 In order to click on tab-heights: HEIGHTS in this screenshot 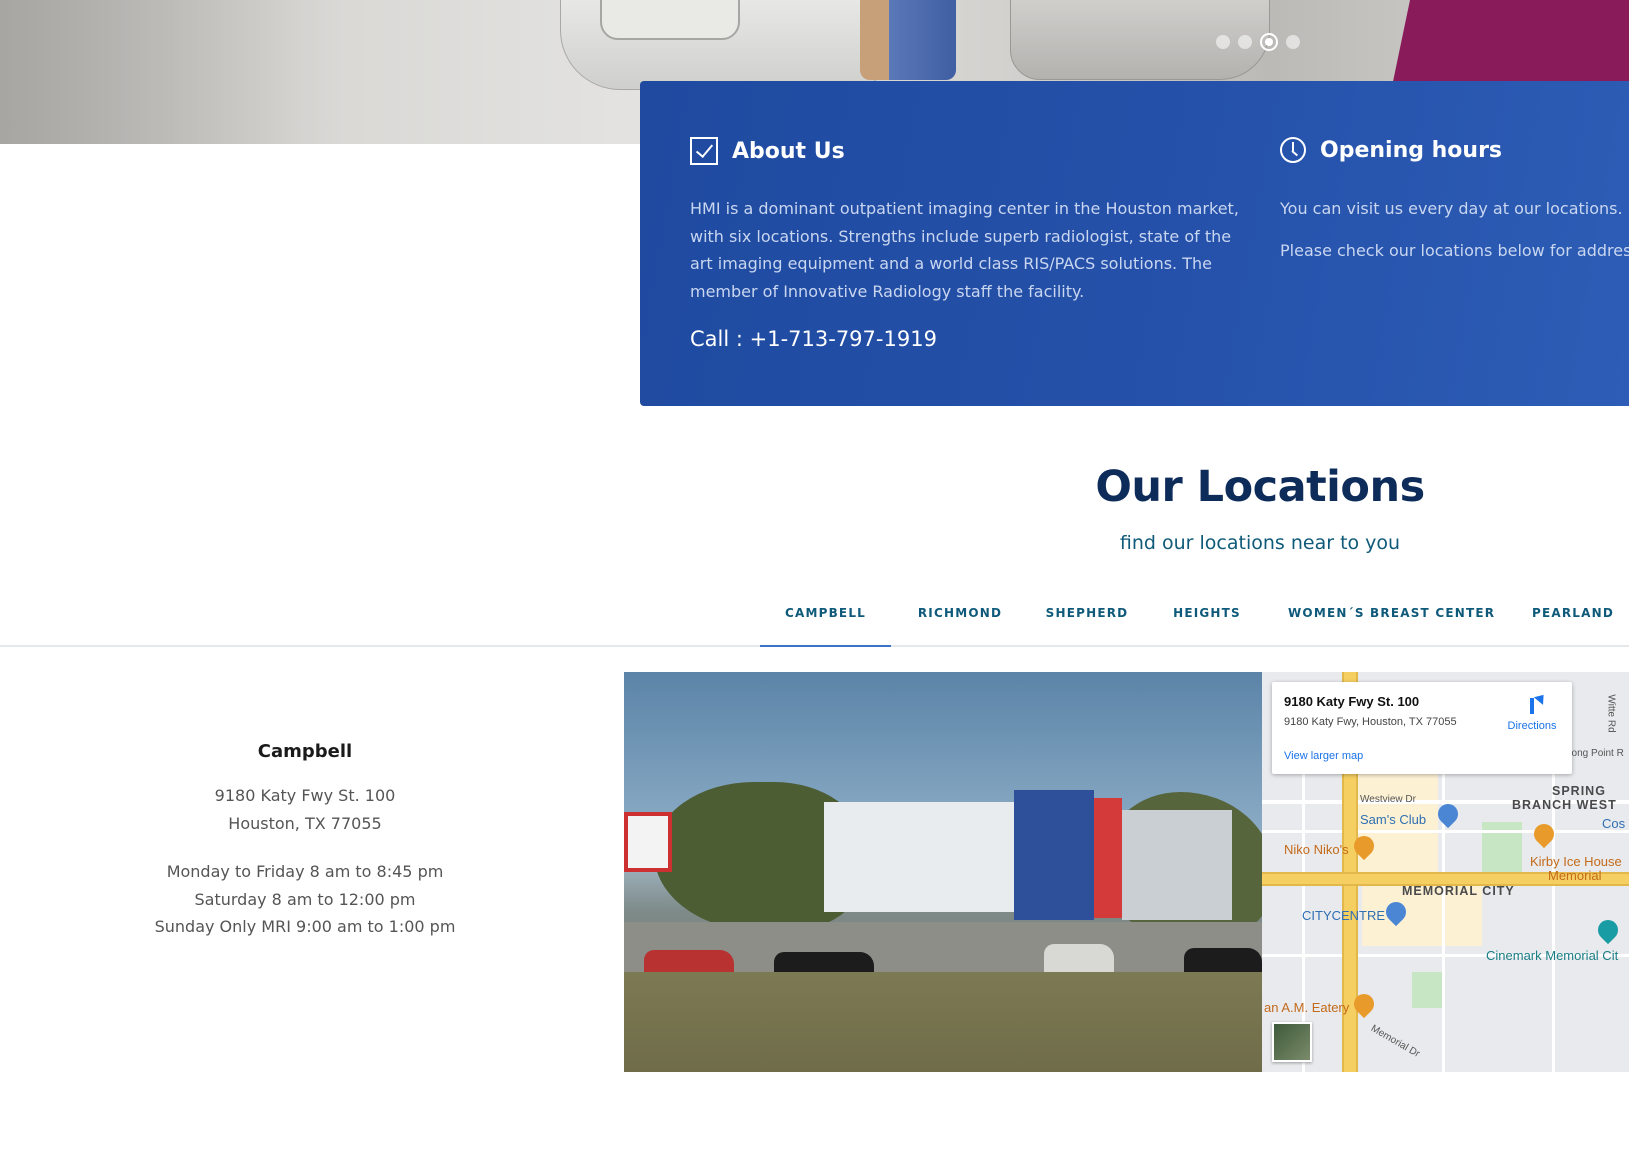, I will do `click(1207, 626)`.